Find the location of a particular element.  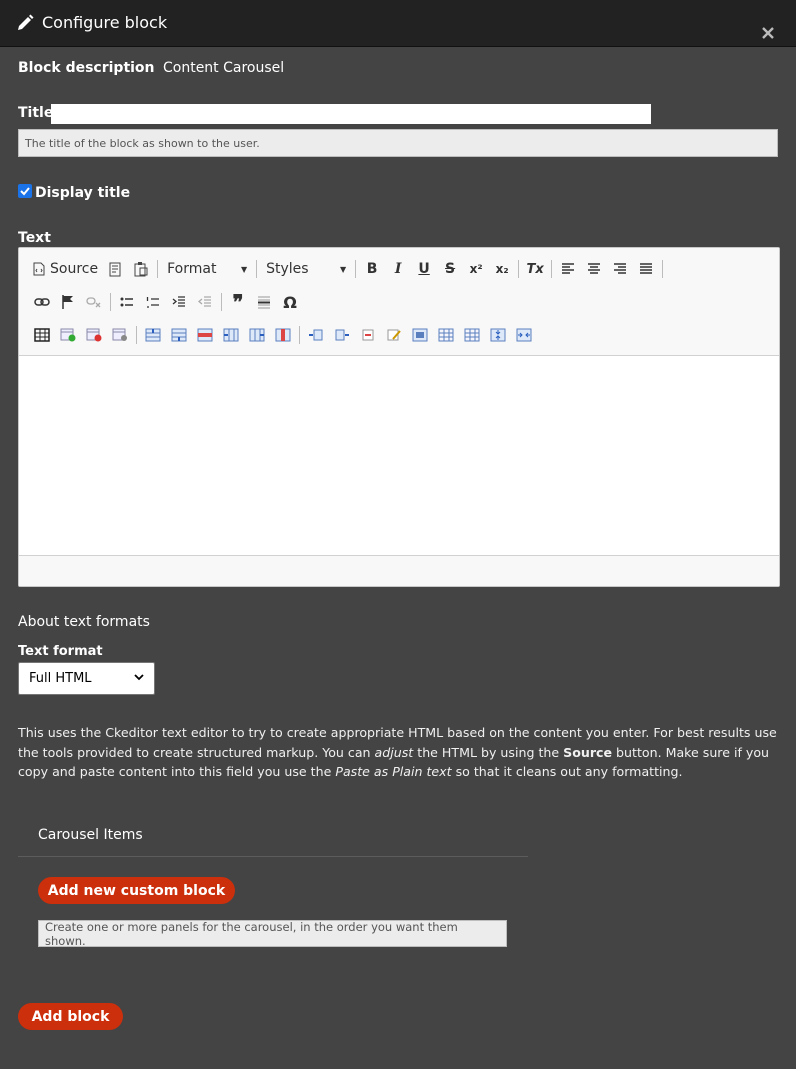

delete-column-button is located at coordinates (283, 335).